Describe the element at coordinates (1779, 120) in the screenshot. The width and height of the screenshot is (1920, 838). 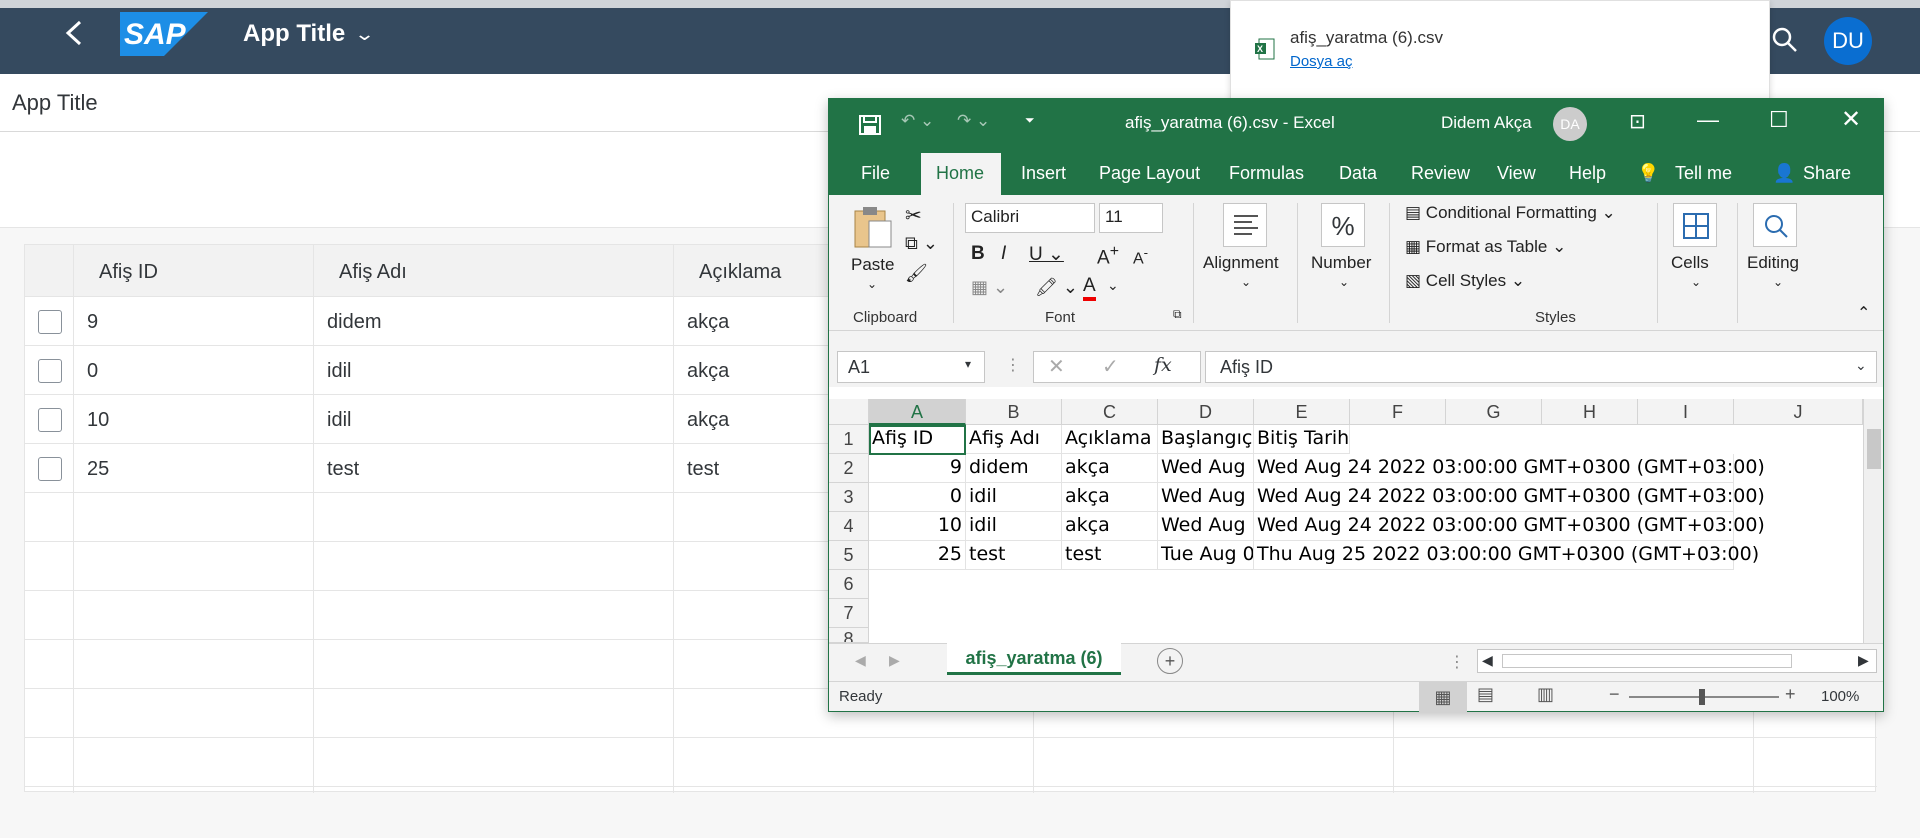
I see `maximize-button: ☐` at that location.